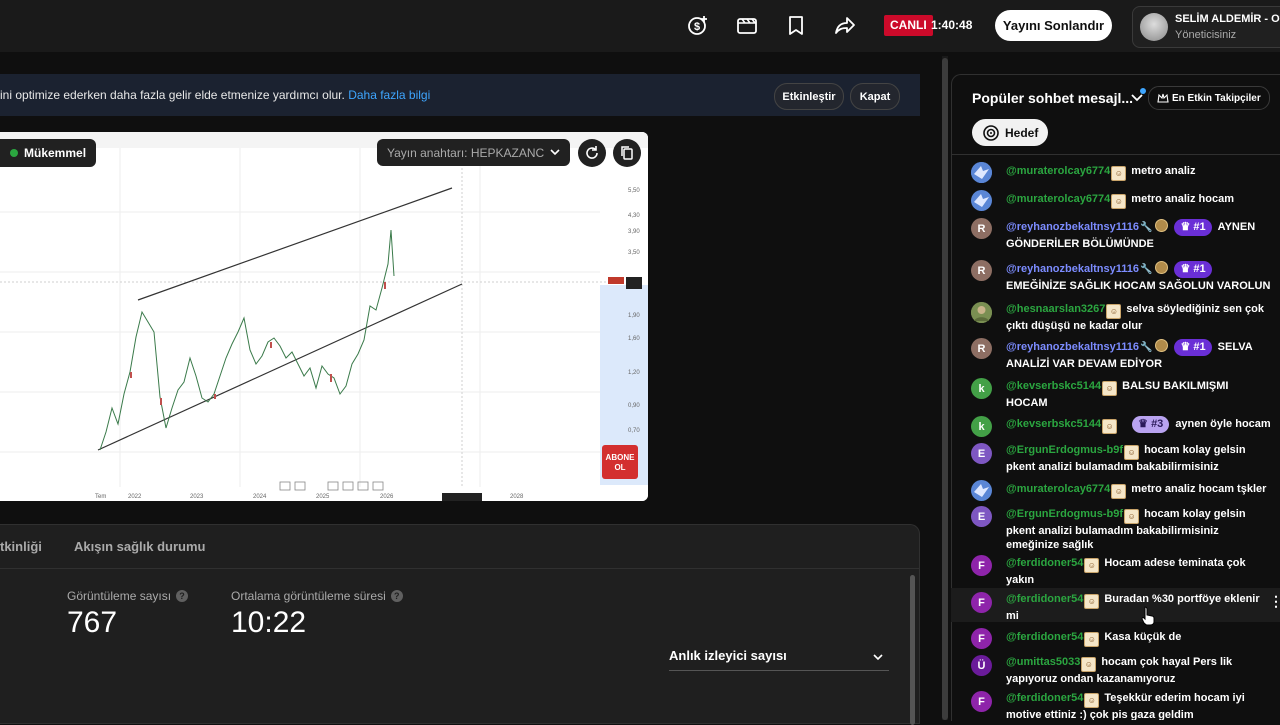 The width and height of the screenshot is (1280, 725). Describe the element at coordinates (260, 497) in the screenshot. I see `svg-text: 2024` at that location.